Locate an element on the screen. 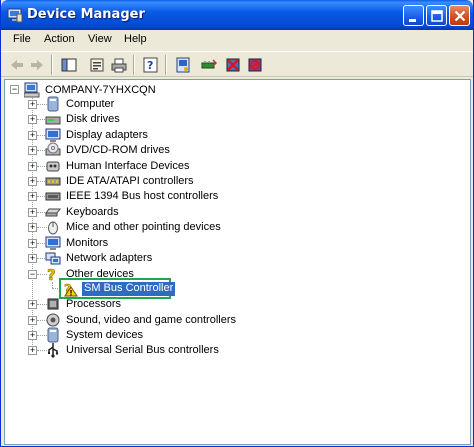 This screenshot has width=474, height=447. tree-item-label: Keyboards is located at coordinates (92, 212).